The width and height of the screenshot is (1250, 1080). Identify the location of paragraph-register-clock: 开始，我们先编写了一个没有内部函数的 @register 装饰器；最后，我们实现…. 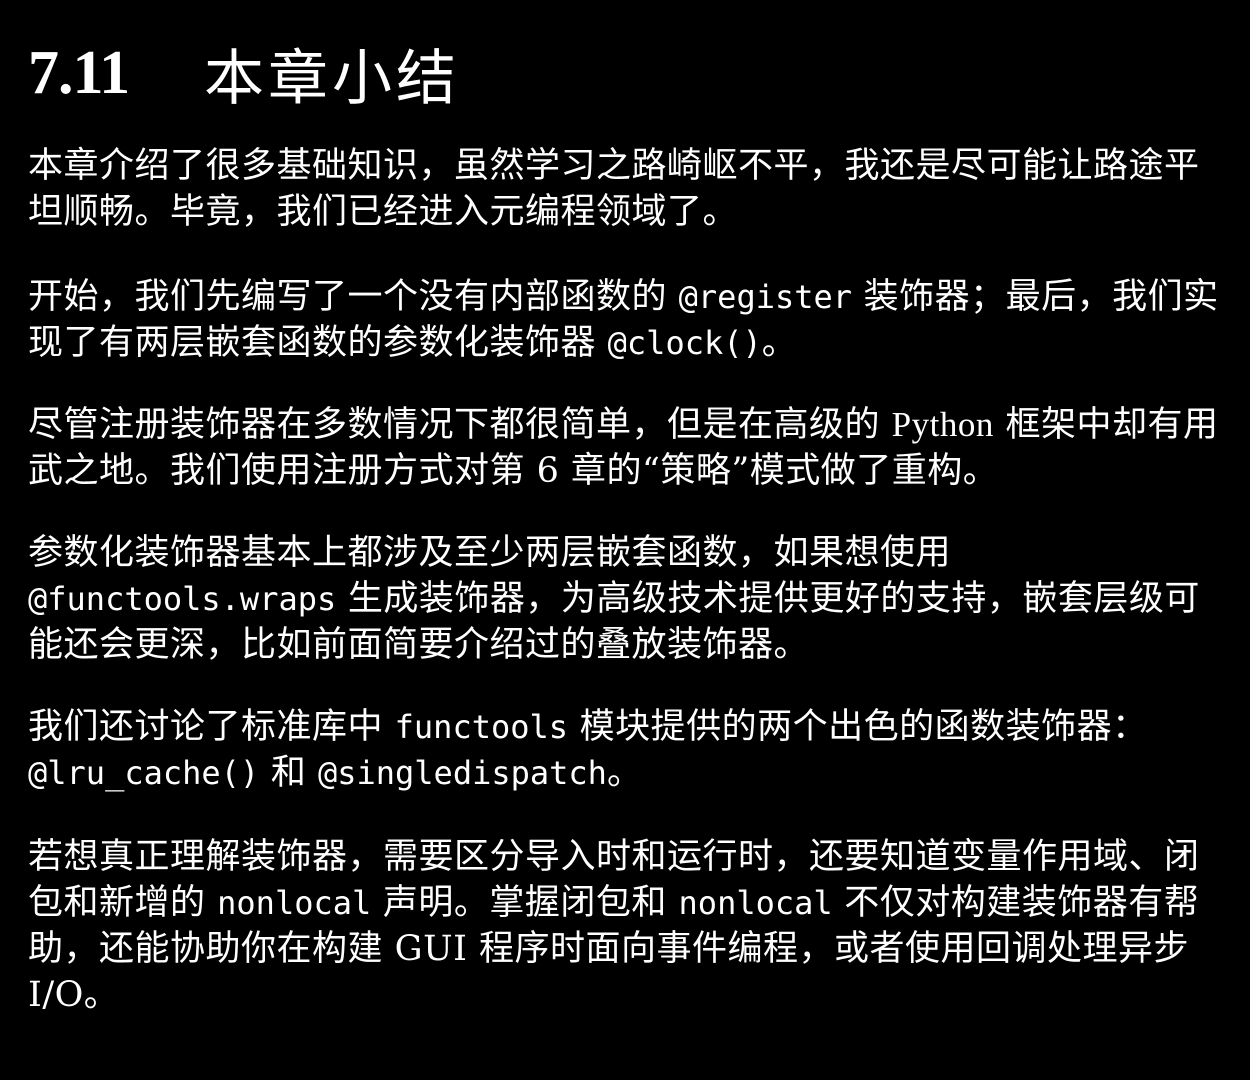
(626, 320).